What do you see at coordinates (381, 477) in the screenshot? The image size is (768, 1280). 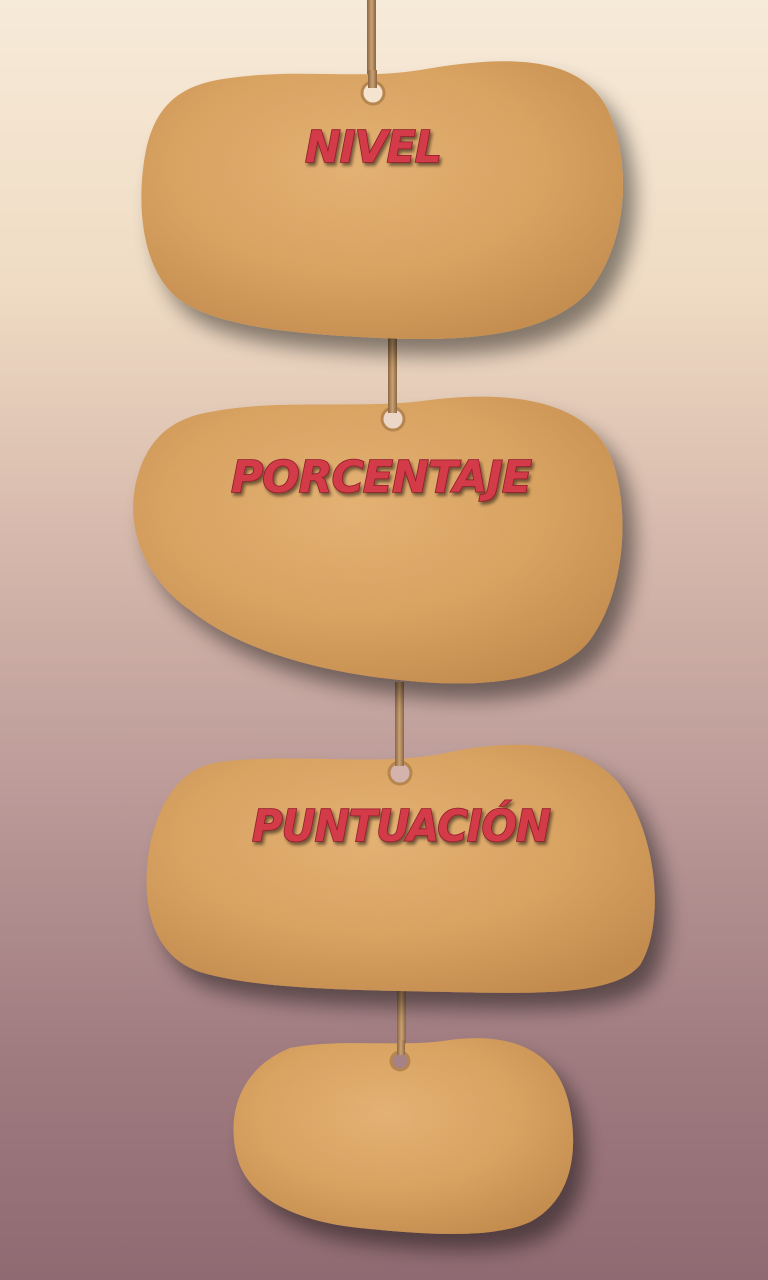 I see `label-porcentaje: PORCENTAJE` at bounding box center [381, 477].